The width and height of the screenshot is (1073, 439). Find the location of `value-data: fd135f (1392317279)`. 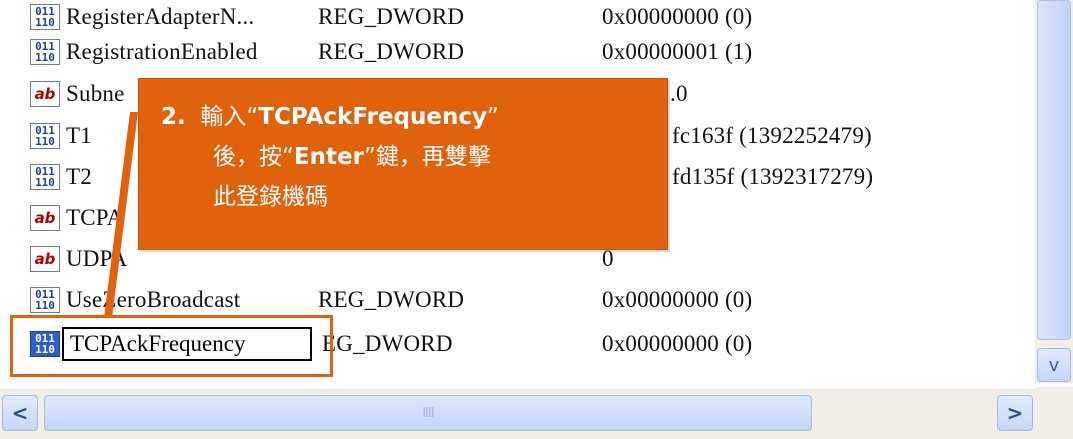

value-data: fd135f (1392317279) is located at coordinates (773, 176).